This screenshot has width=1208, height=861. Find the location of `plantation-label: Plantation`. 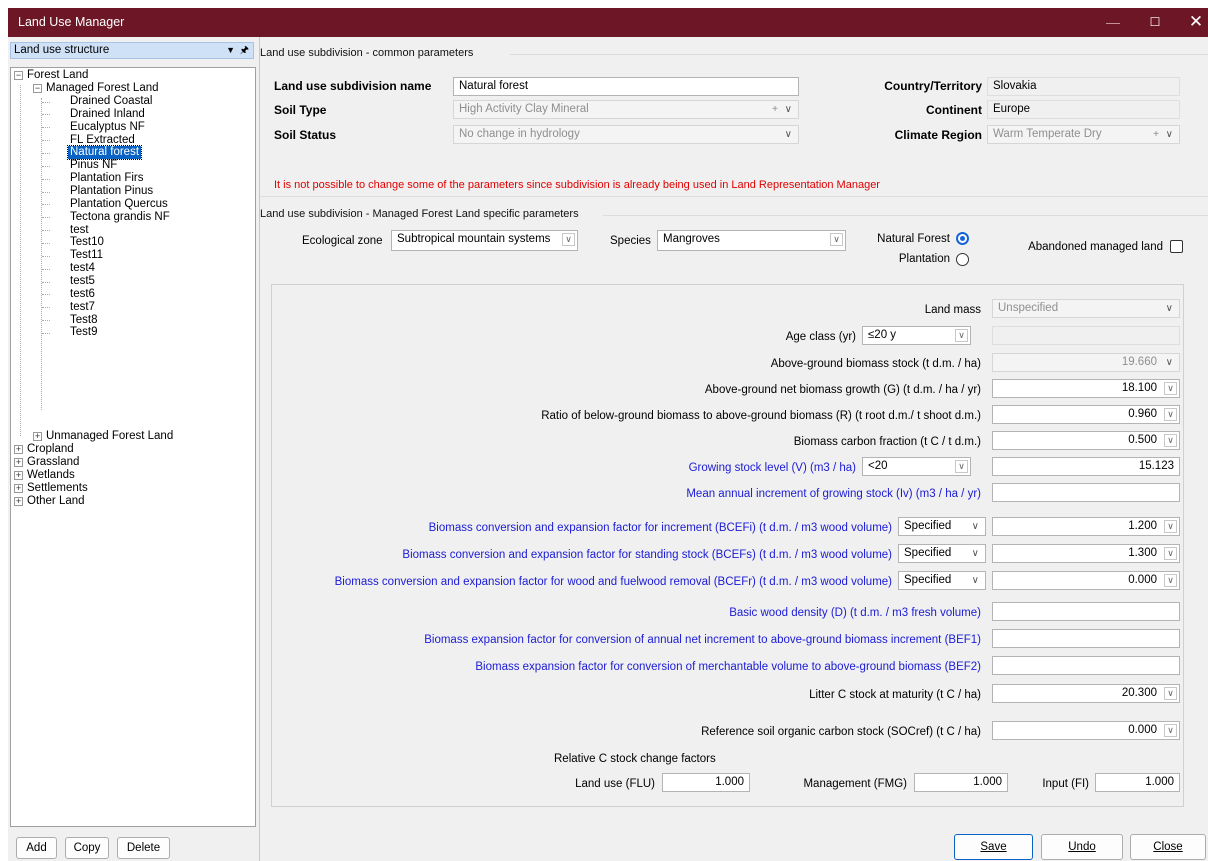

plantation-label: Plantation is located at coordinates (924, 259).